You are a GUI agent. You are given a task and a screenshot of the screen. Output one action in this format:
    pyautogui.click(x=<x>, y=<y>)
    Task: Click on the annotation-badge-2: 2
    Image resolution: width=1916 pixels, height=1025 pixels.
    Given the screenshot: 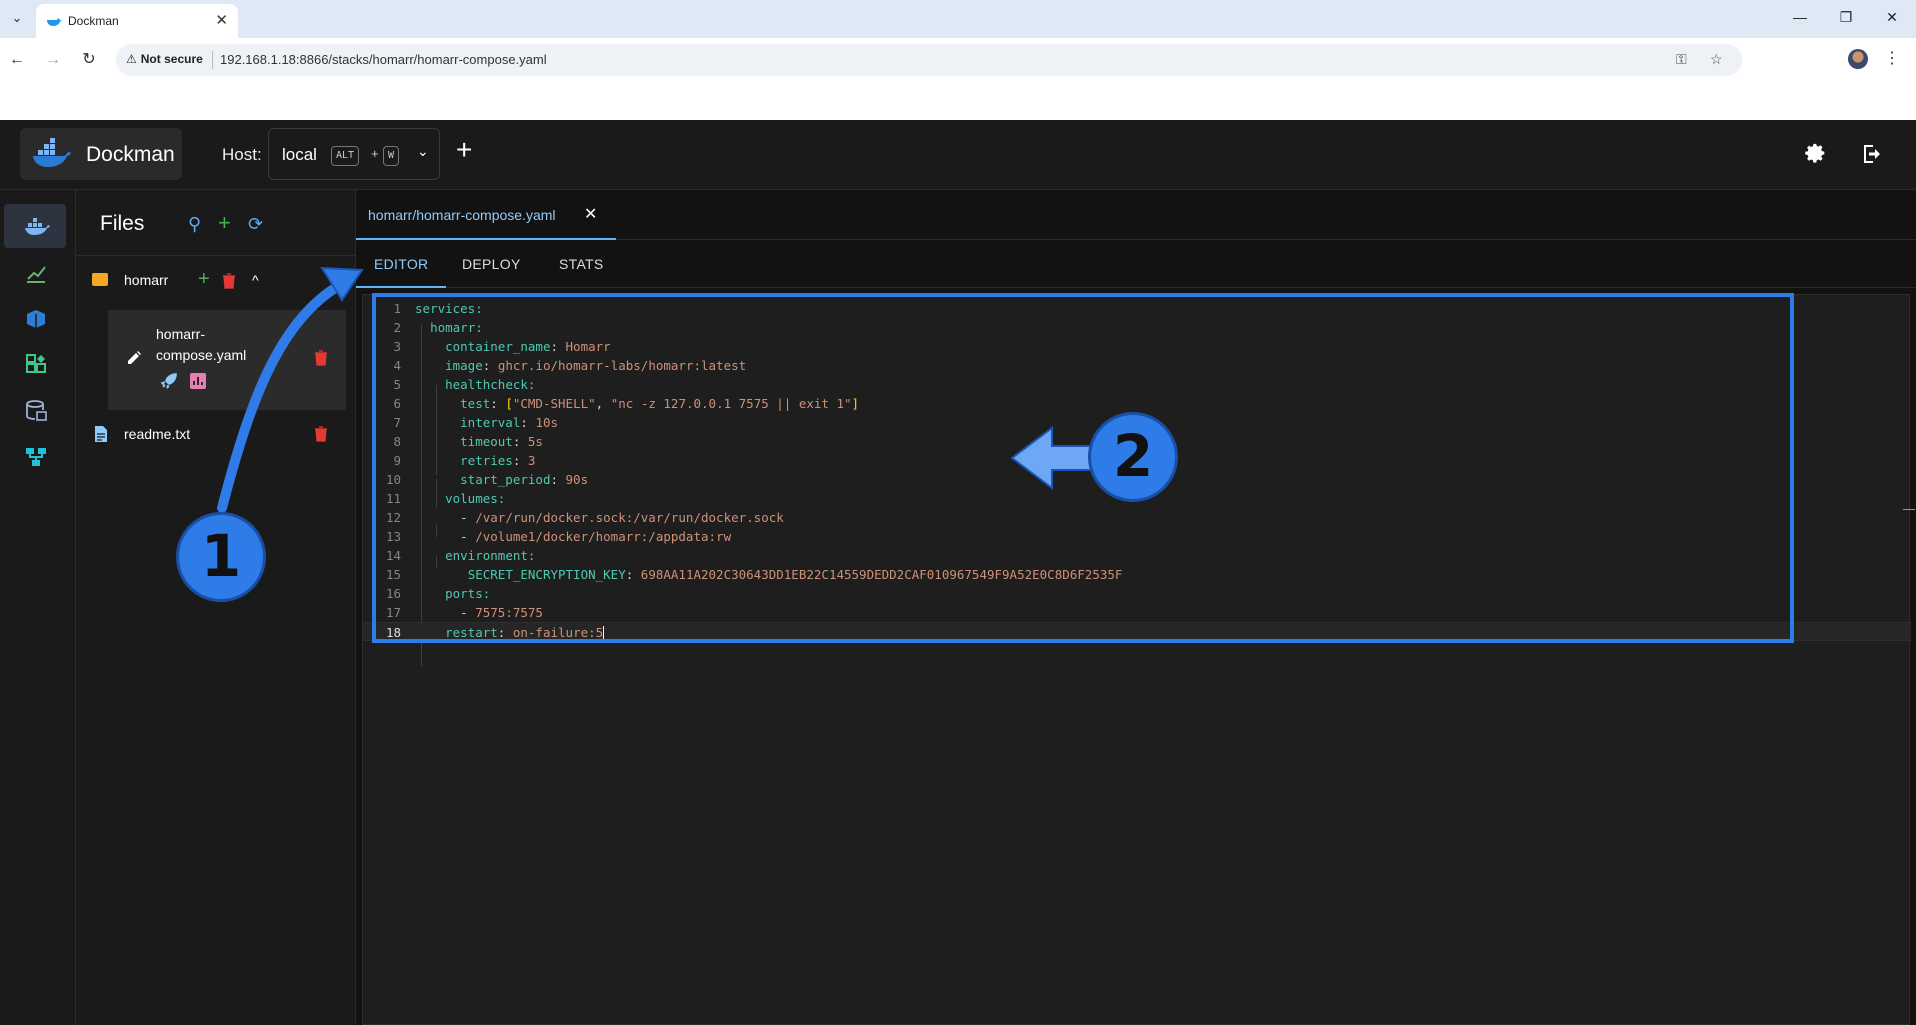 What is the action you would take?
    pyautogui.click(x=1133, y=457)
    